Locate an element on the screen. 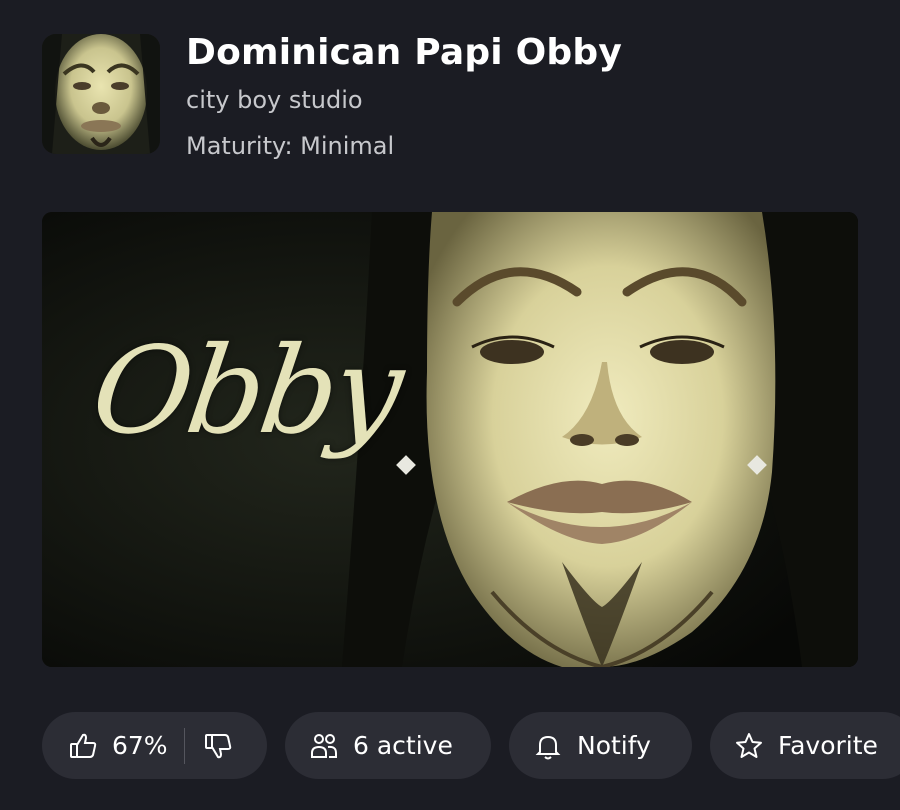  notify-label: Notify is located at coordinates (614, 745).